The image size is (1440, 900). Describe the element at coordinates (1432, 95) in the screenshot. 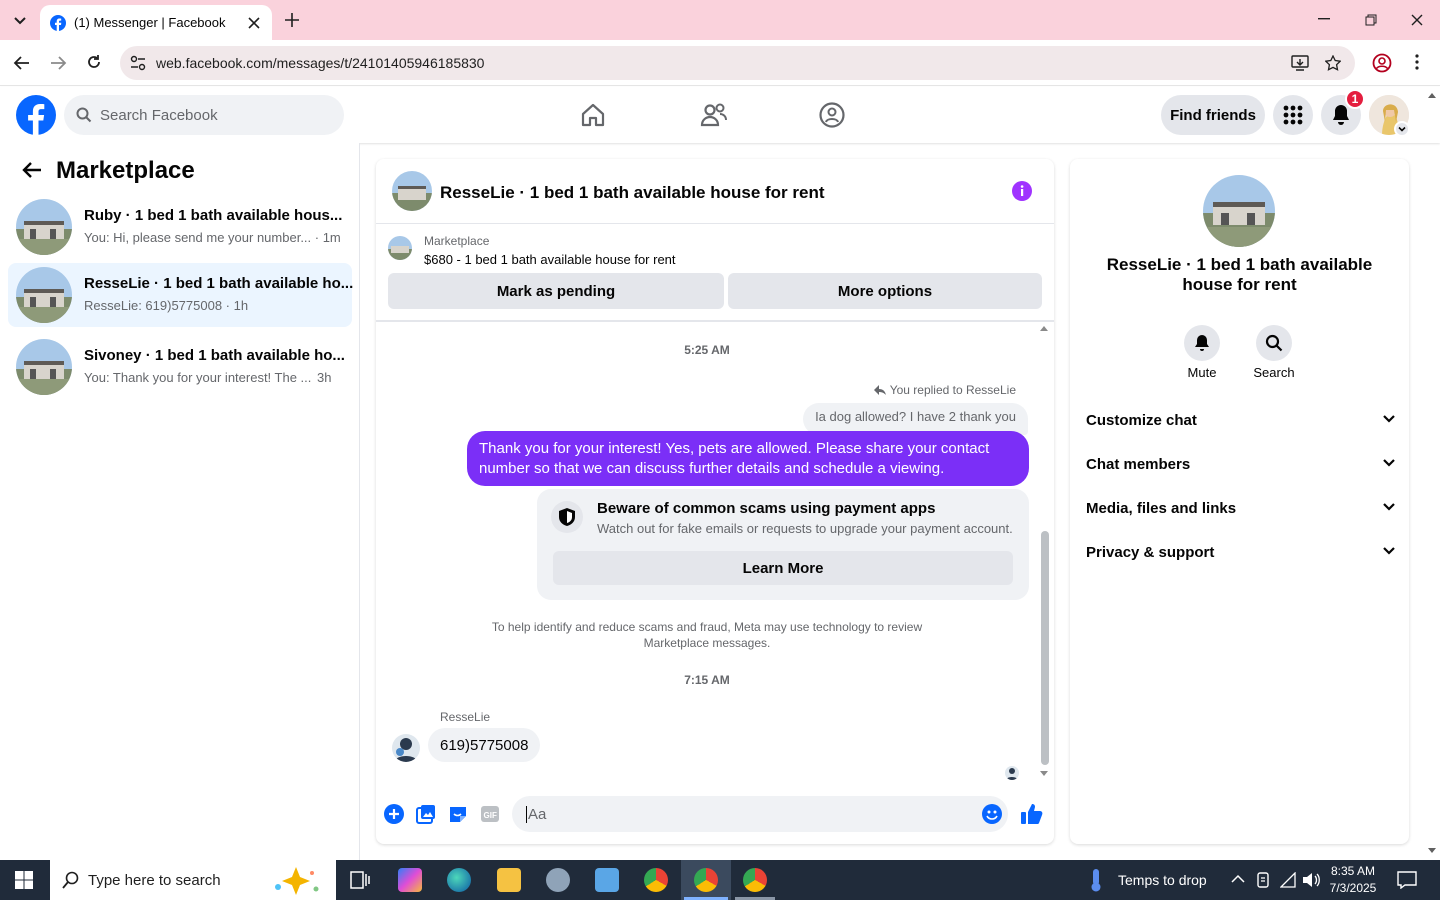

I see `page-scroll-up-icon` at that location.